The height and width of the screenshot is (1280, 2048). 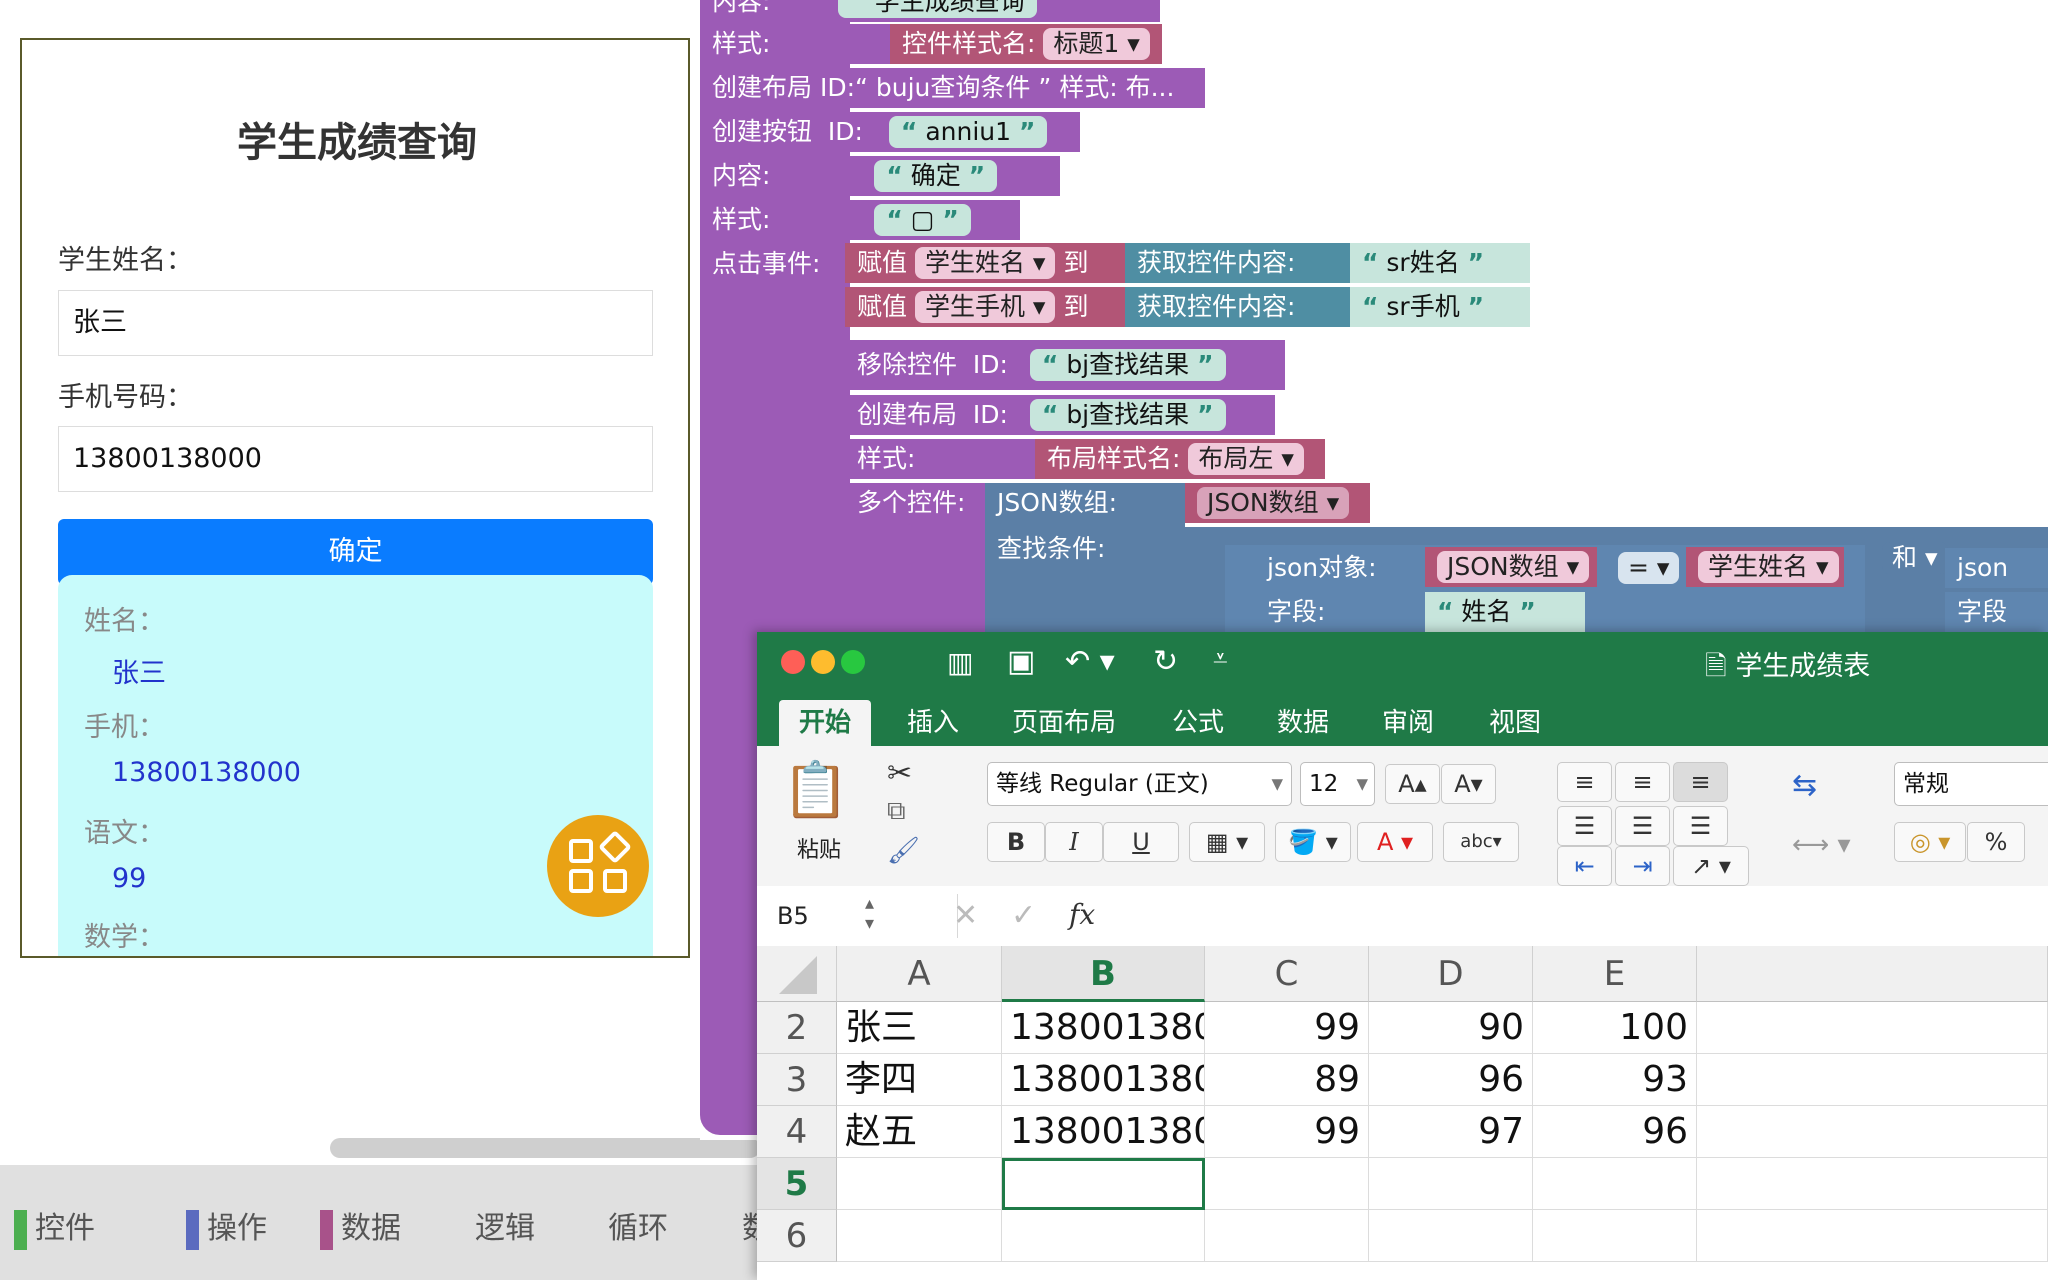 I want to click on cell: 张三, so click(x=919, y=1028).